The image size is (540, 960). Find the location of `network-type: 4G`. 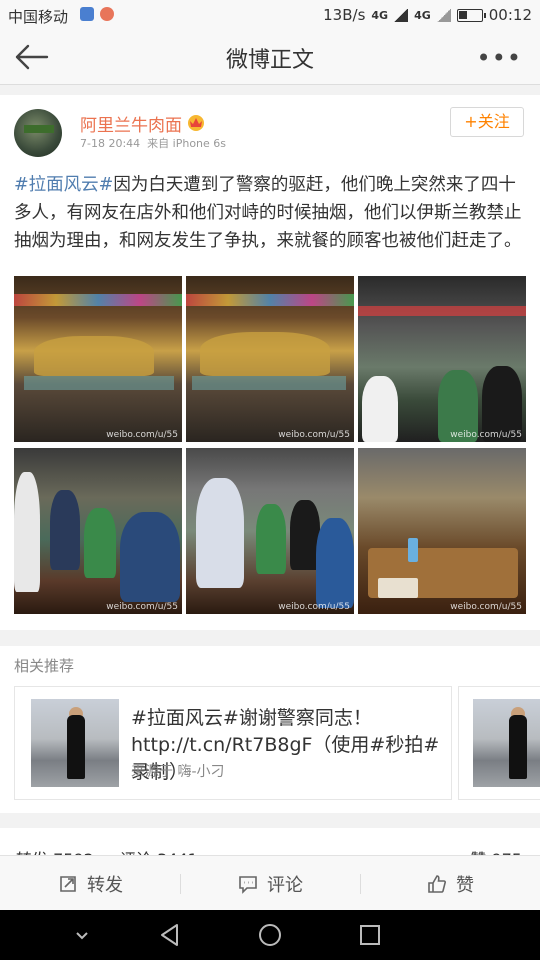

network-type: 4G is located at coordinates (380, 15).